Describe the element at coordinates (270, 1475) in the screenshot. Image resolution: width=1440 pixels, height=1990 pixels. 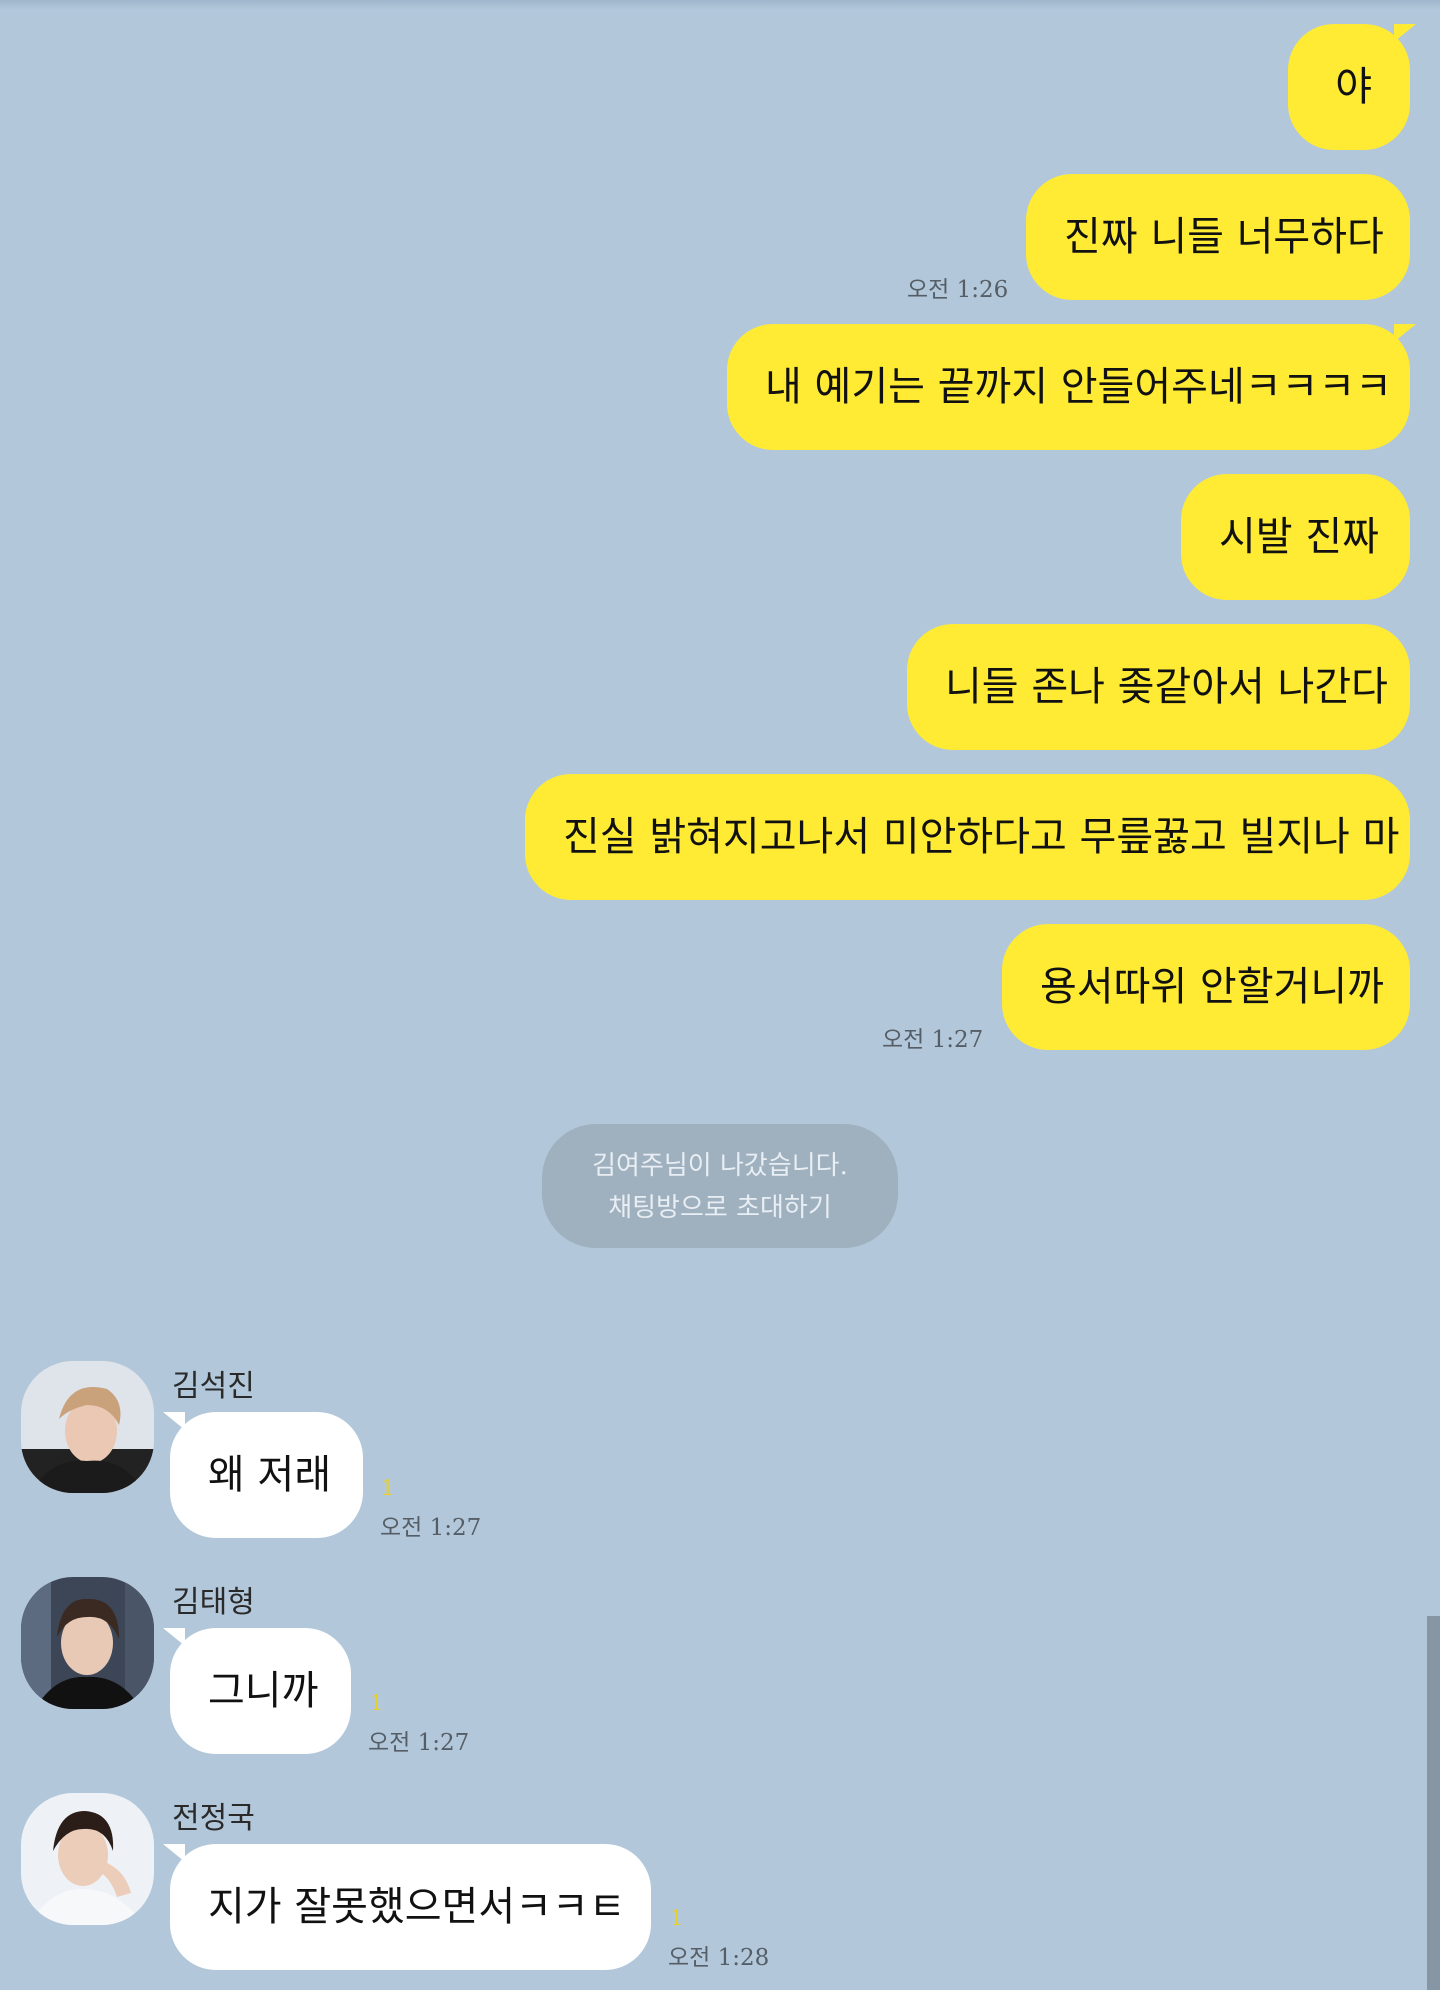
I see `message-text: 왜 저래` at that location.